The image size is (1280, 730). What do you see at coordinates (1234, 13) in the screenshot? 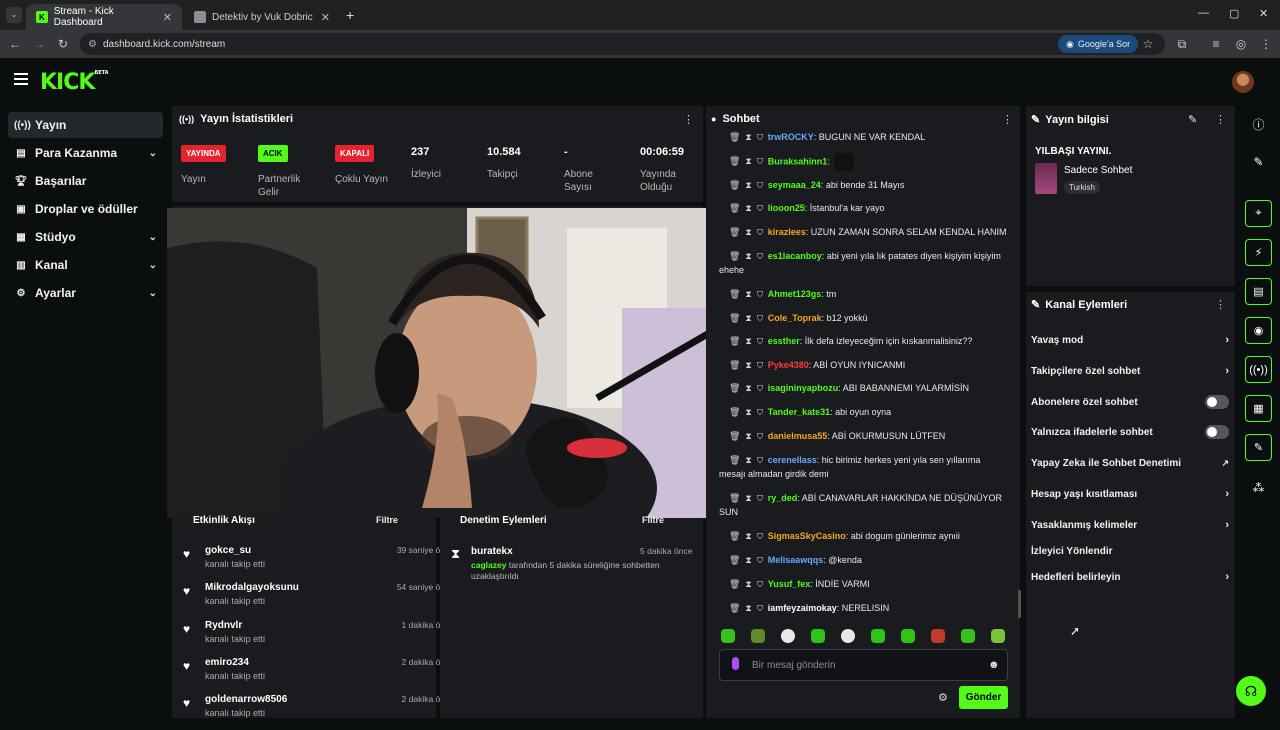
I see `maximize-icon: ▢` at bounding box center [1234, 13].